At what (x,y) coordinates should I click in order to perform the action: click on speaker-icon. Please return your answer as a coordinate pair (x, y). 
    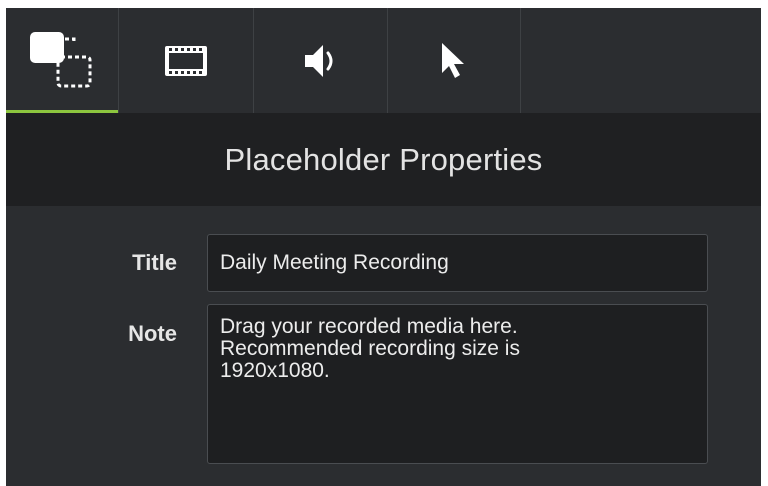
    Looking at the image, I should click on (318, 60).